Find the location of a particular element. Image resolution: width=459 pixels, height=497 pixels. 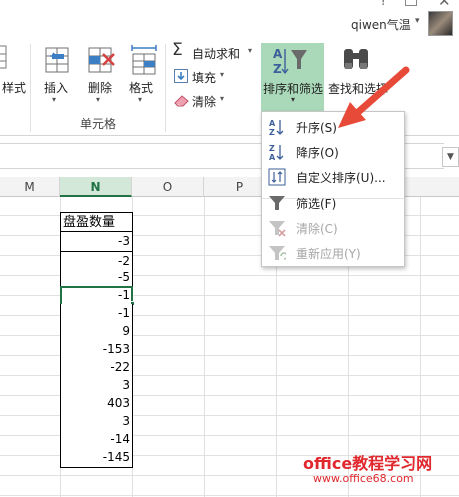

menu-item-label: 筛选(F) is located at coordinates (316, 204).